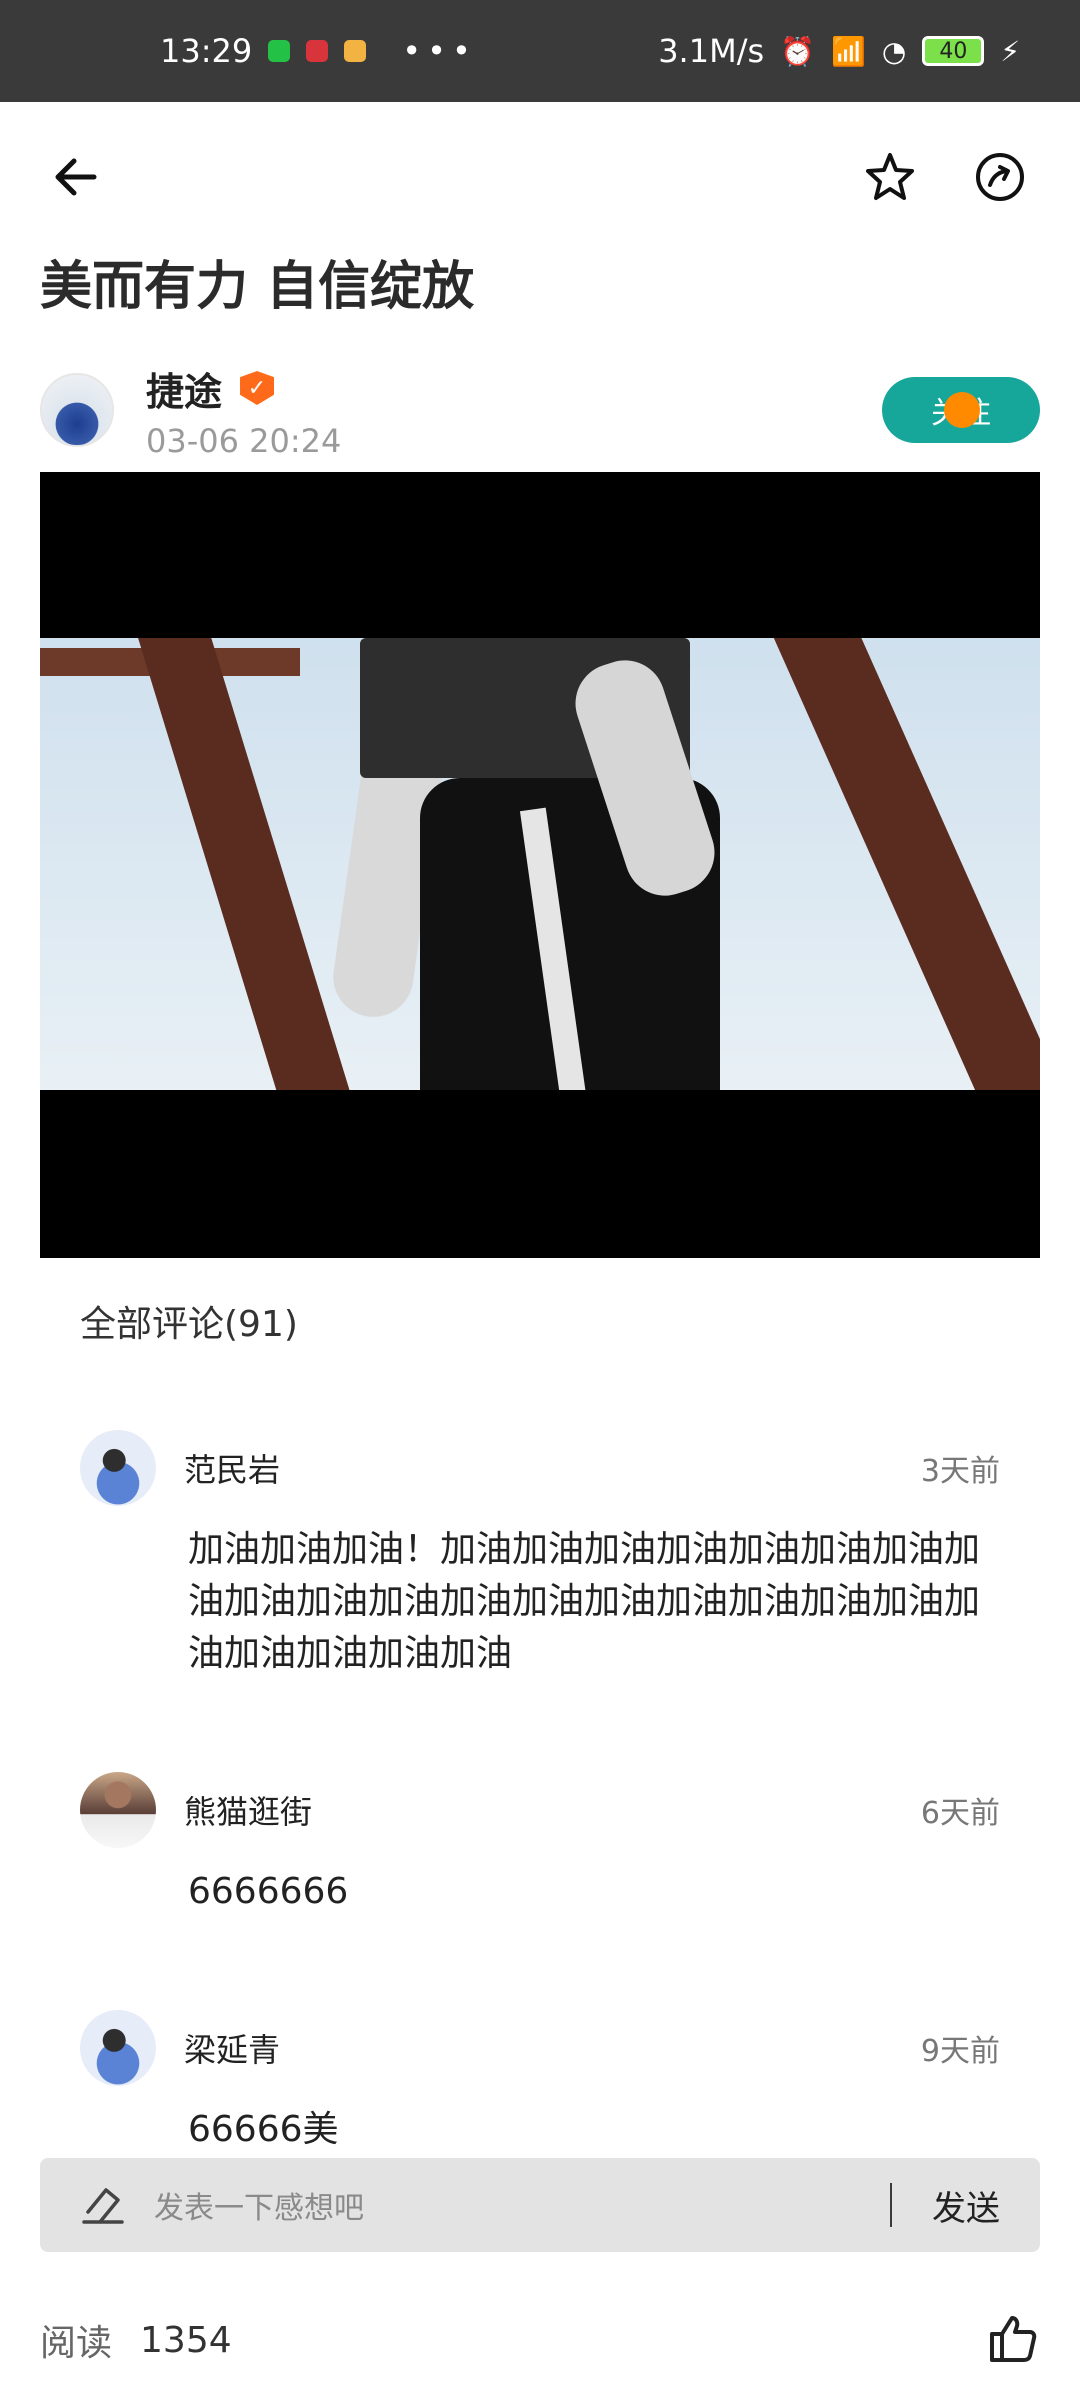  What do you see at coordinates (540, 51) in the screenshot?
I see `status-bar: 13:29 ••• 3.1M/s ⏰ 📶 ◔ 40 ⚡` at bounding box center [540, 51].